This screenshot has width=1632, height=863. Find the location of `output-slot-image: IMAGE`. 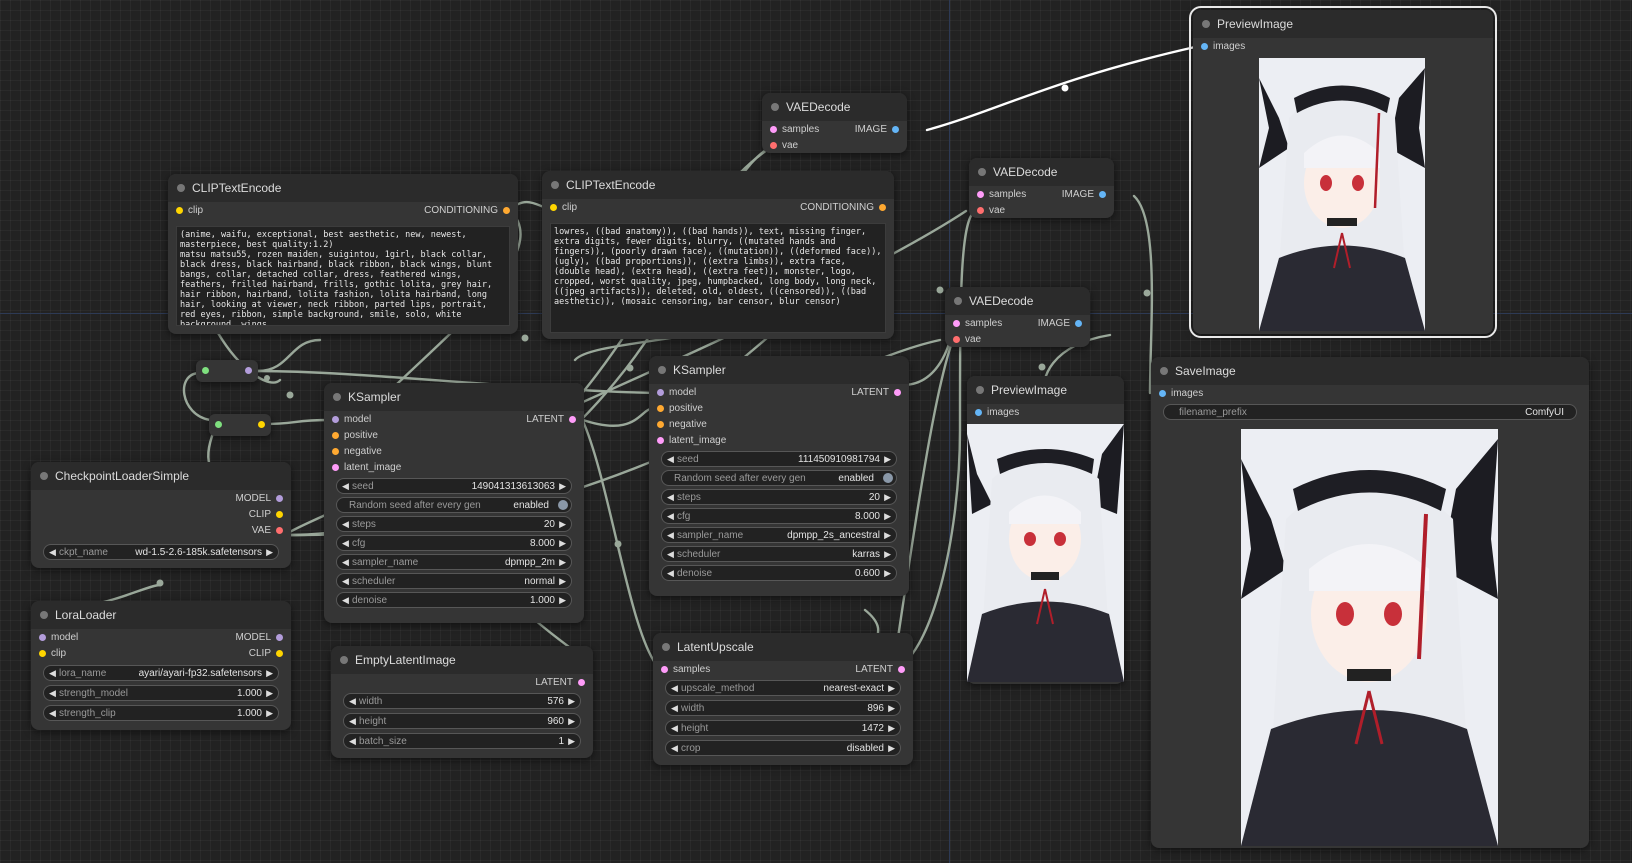

output-slot-image: IMAGE is located at coordinates (1085, 195).